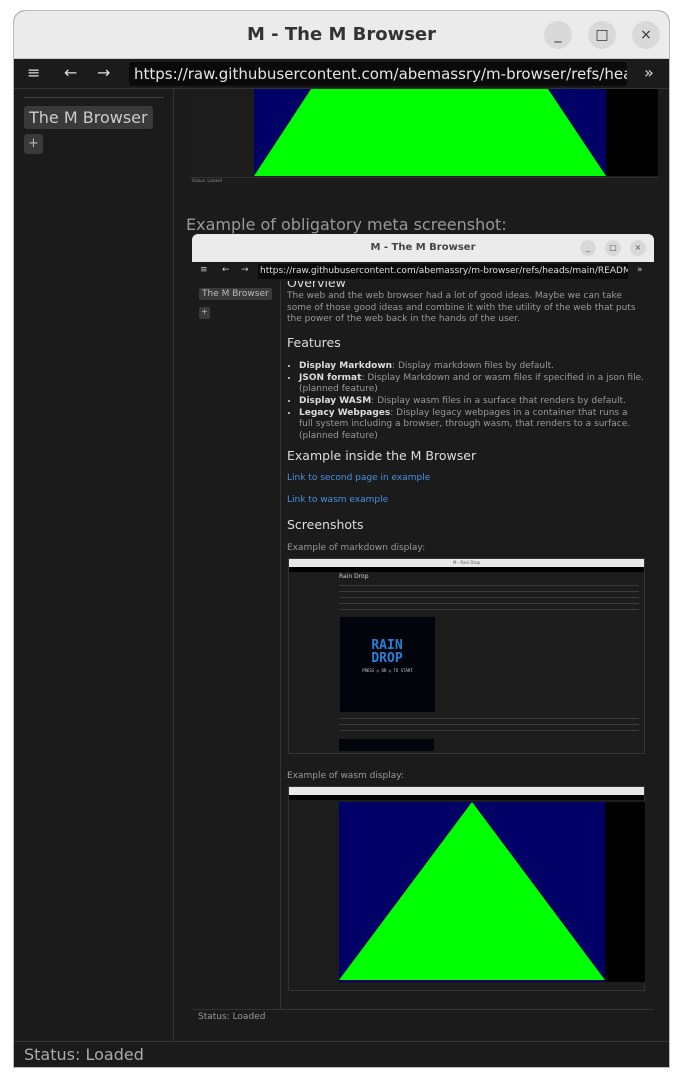 This screenshot has height=1080, width=683. Describe the element at coordinates (492, 892) in the screenshot. I see `wasm-shot-canvas` at that location.